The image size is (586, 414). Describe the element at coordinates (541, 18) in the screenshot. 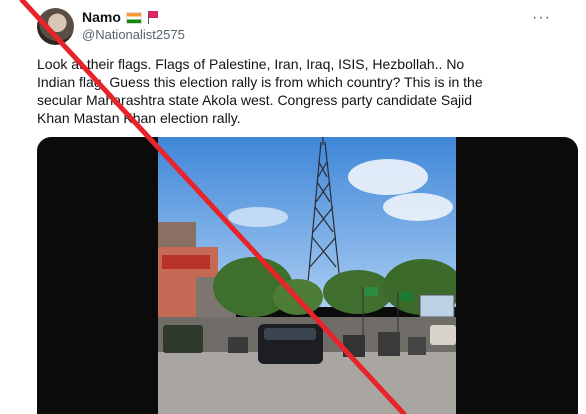

I see `more-horizontal-icon: ···` at that location.